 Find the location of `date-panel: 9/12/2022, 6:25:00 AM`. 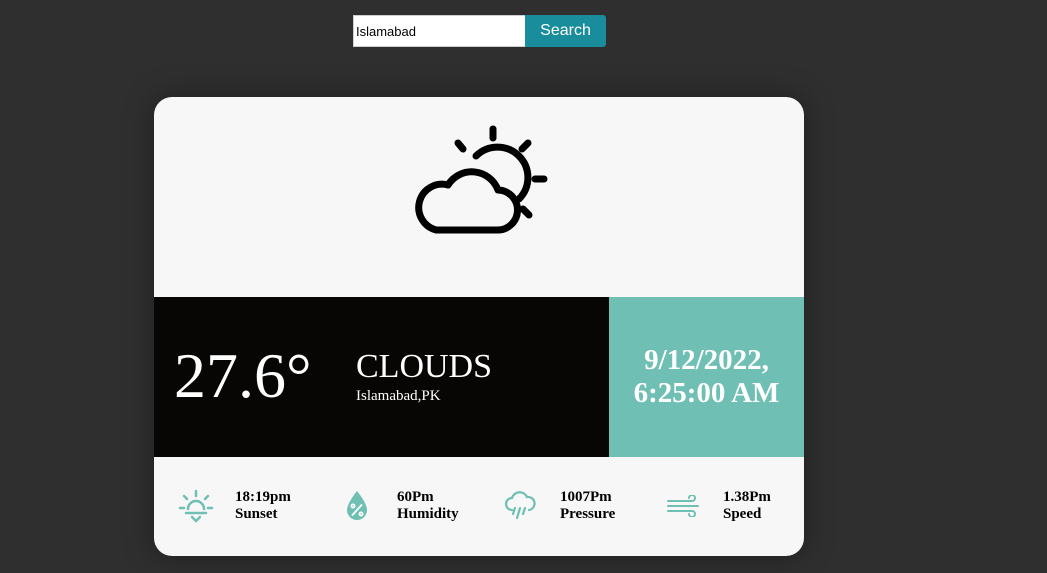

date-panel: 9/12/2022, 6:25:00 AM is located at coordinates (706, 377).